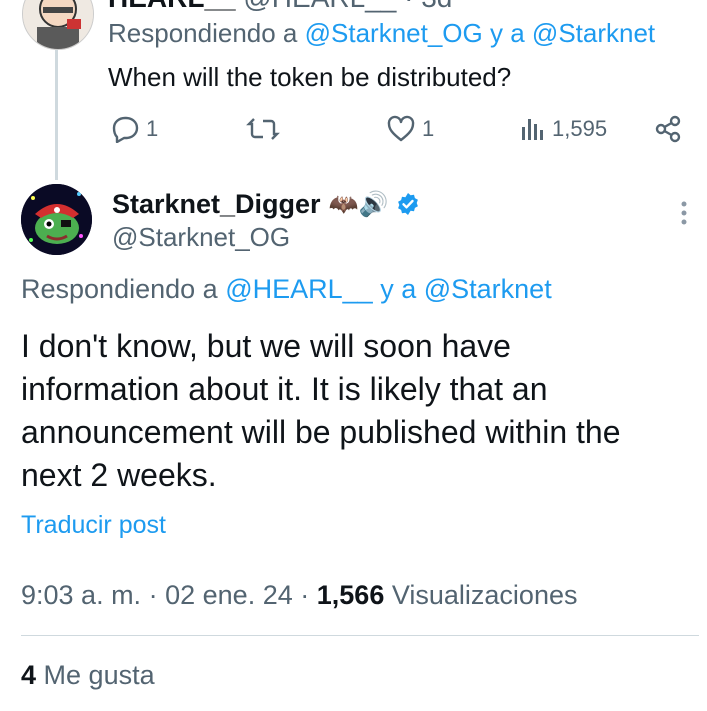  I want to click on author-name-row: Starknet_Digger 🦇🔊, so click(266, 204).